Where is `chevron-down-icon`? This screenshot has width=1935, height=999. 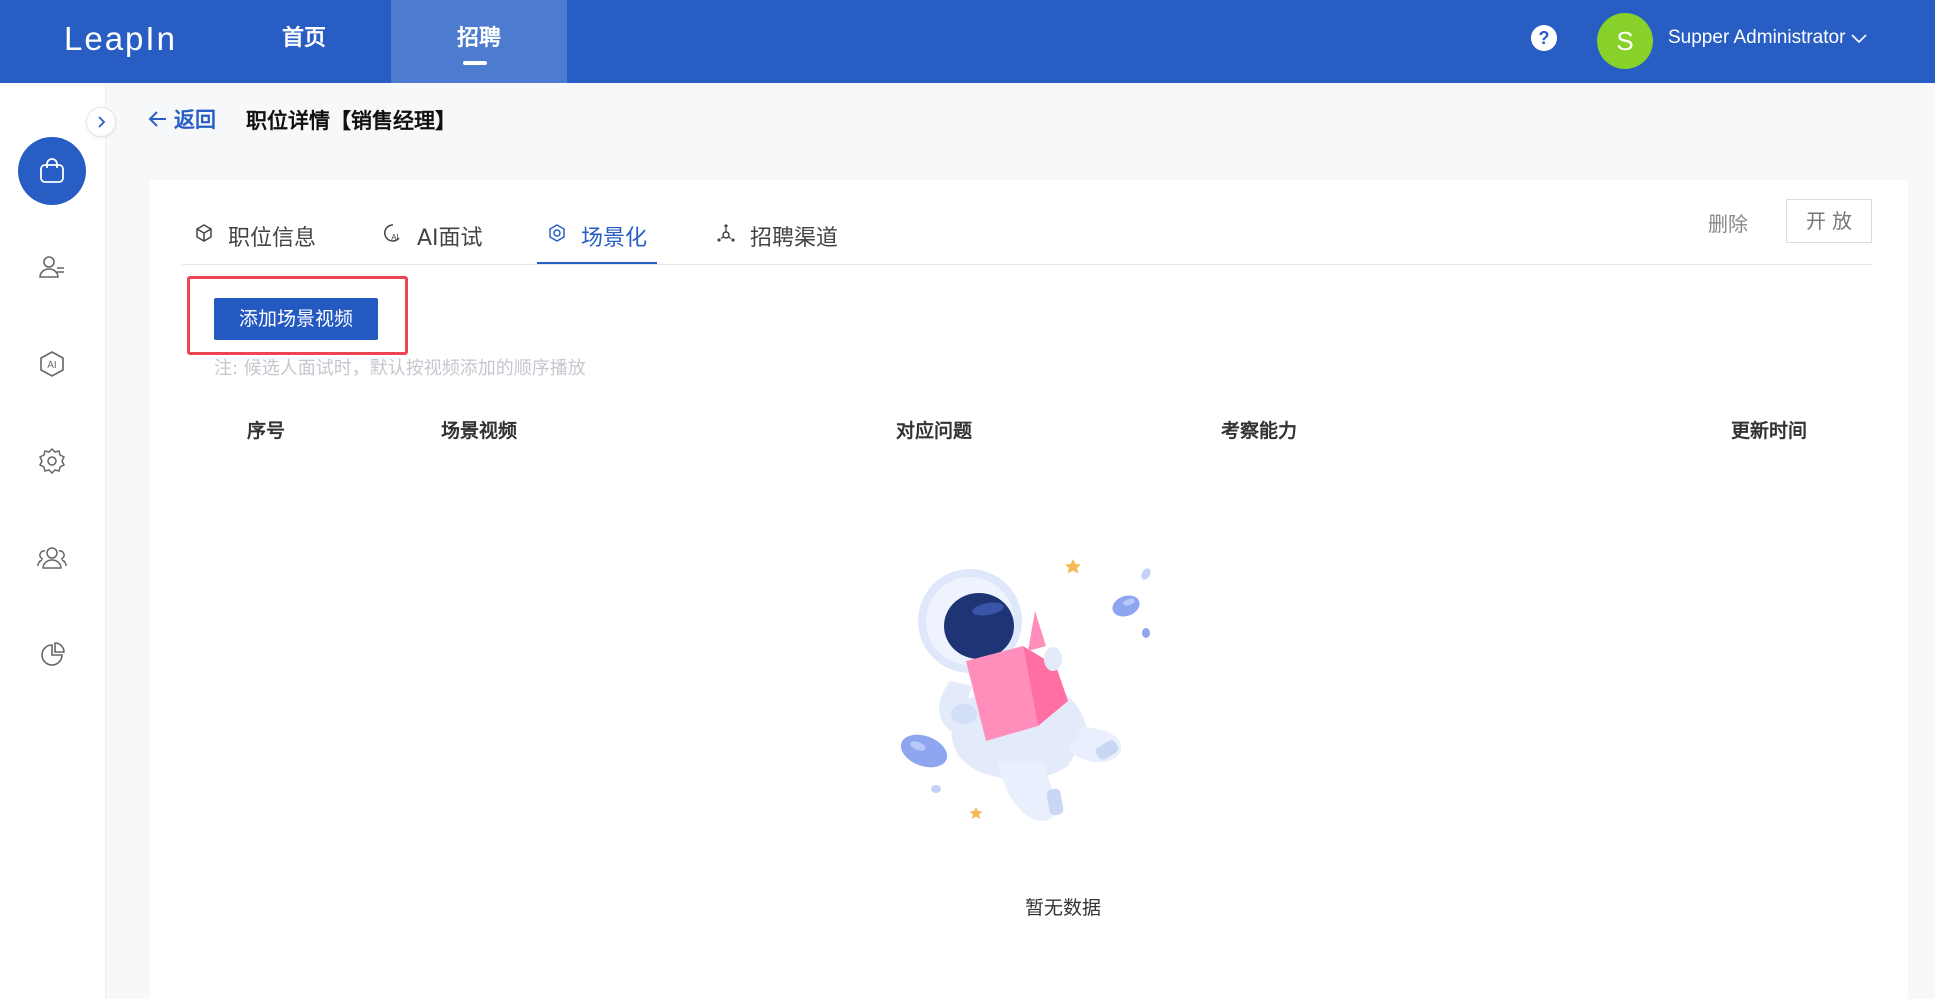 chevron-down-icon is located at coordinates (1859, 38).